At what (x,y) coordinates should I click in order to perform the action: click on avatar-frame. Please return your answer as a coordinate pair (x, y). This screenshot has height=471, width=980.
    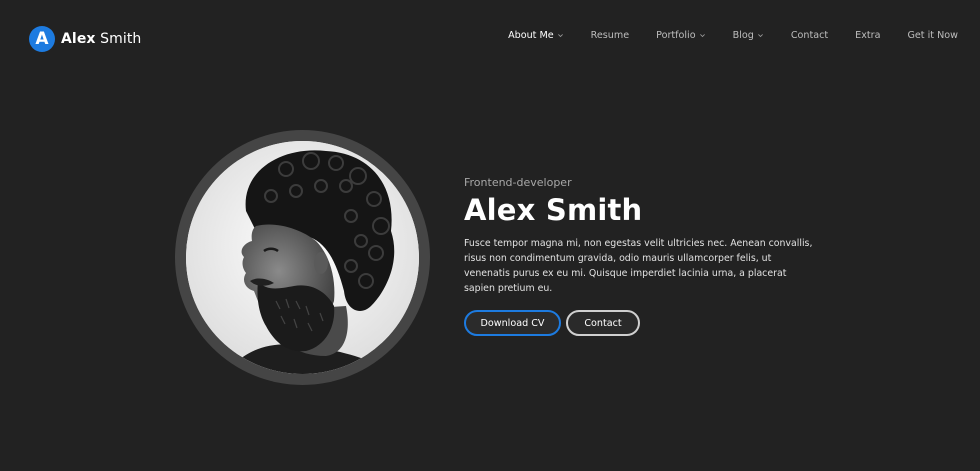
    Looking at the image, I should click on (302, 257).